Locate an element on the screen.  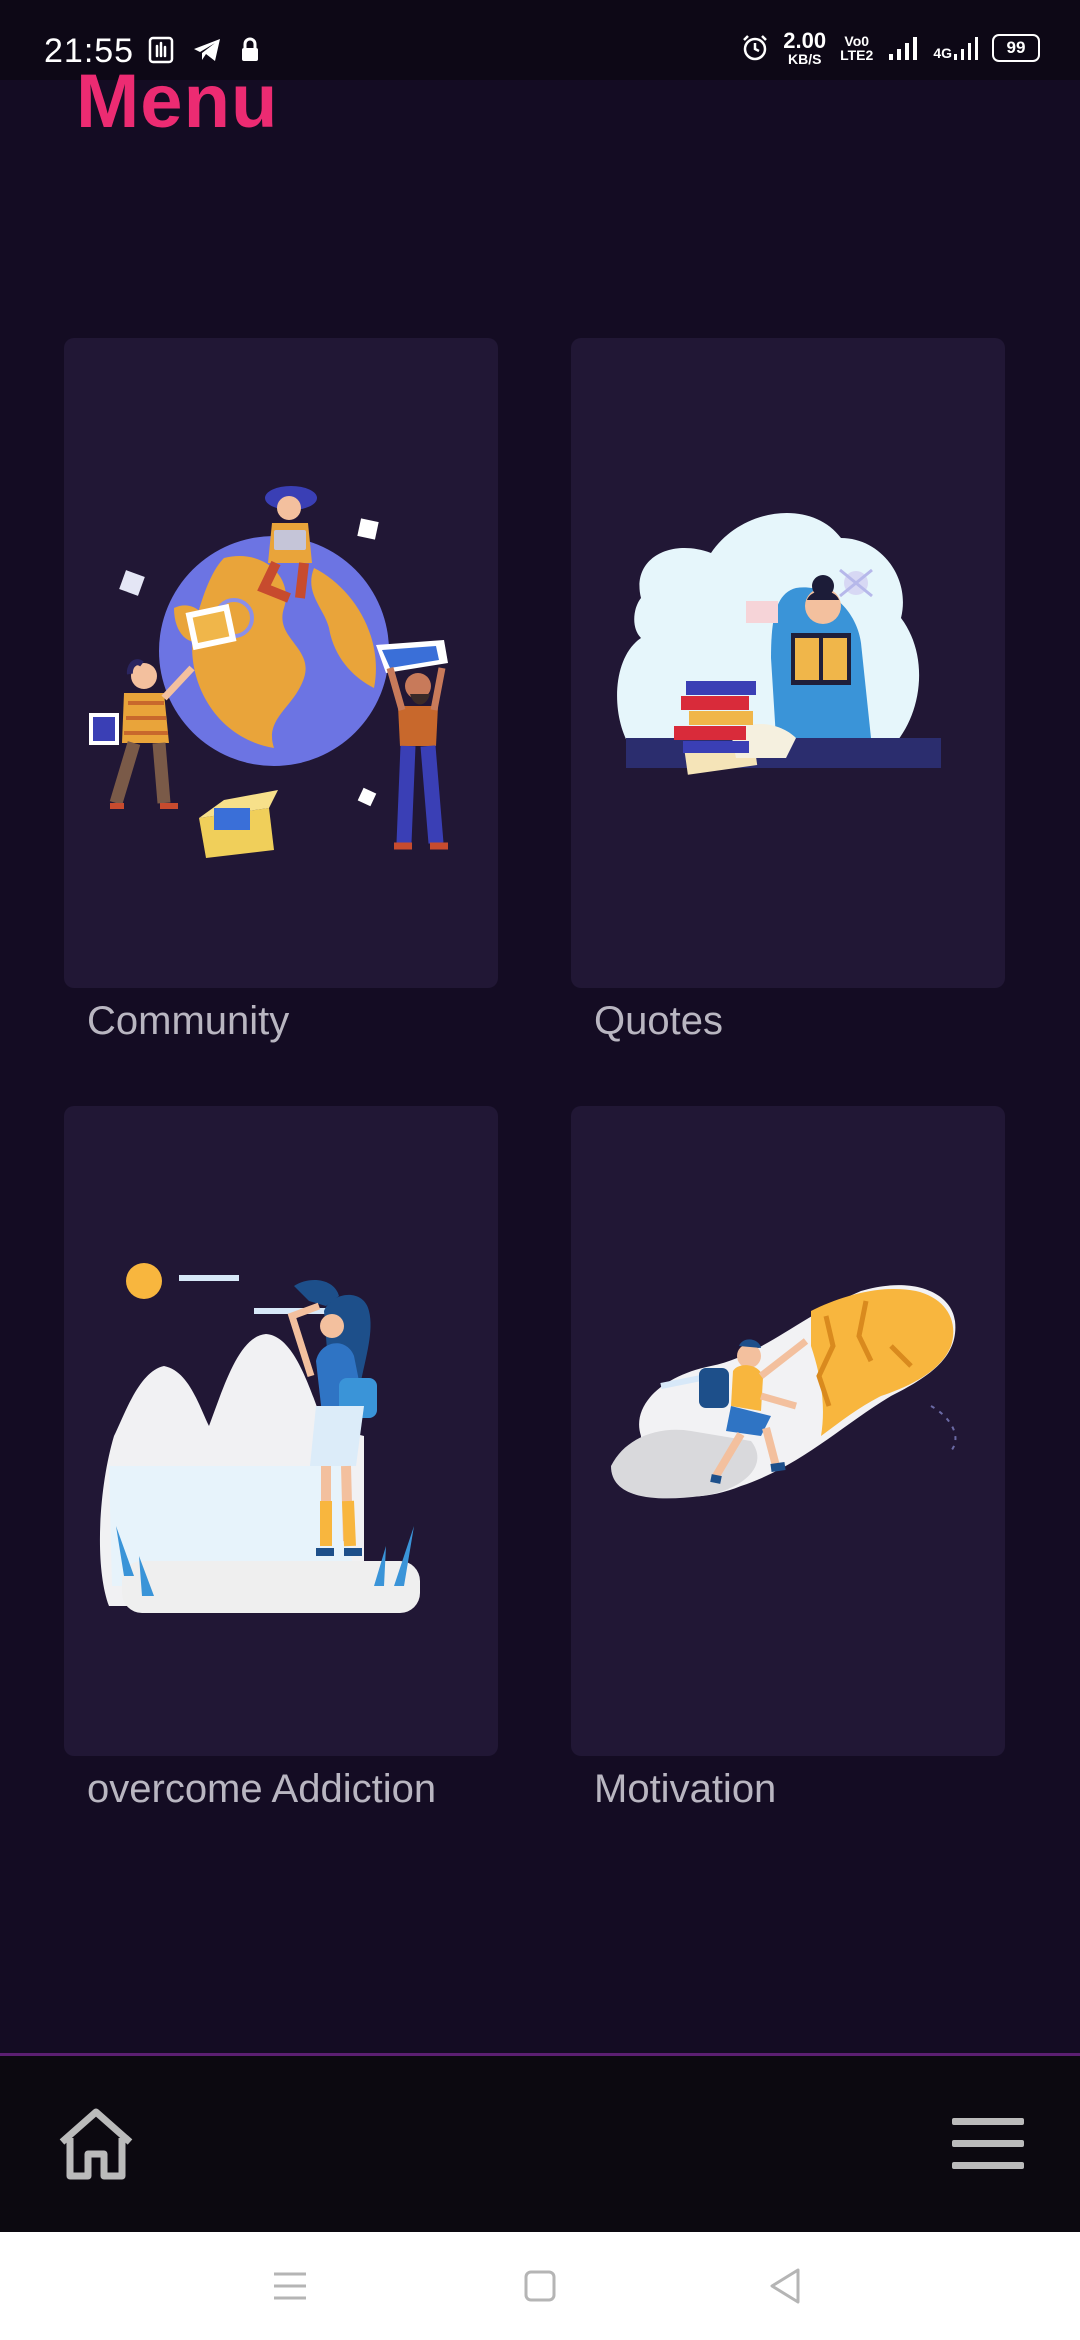
menu-card-overcome-addiction is located at coordinates (281, 1431).